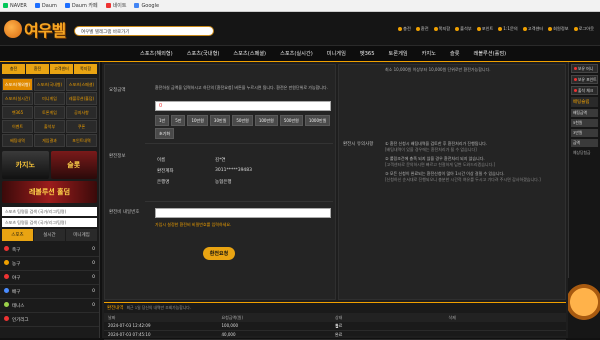  I want to click on site-logo: 여우벨, so click(37, 29).